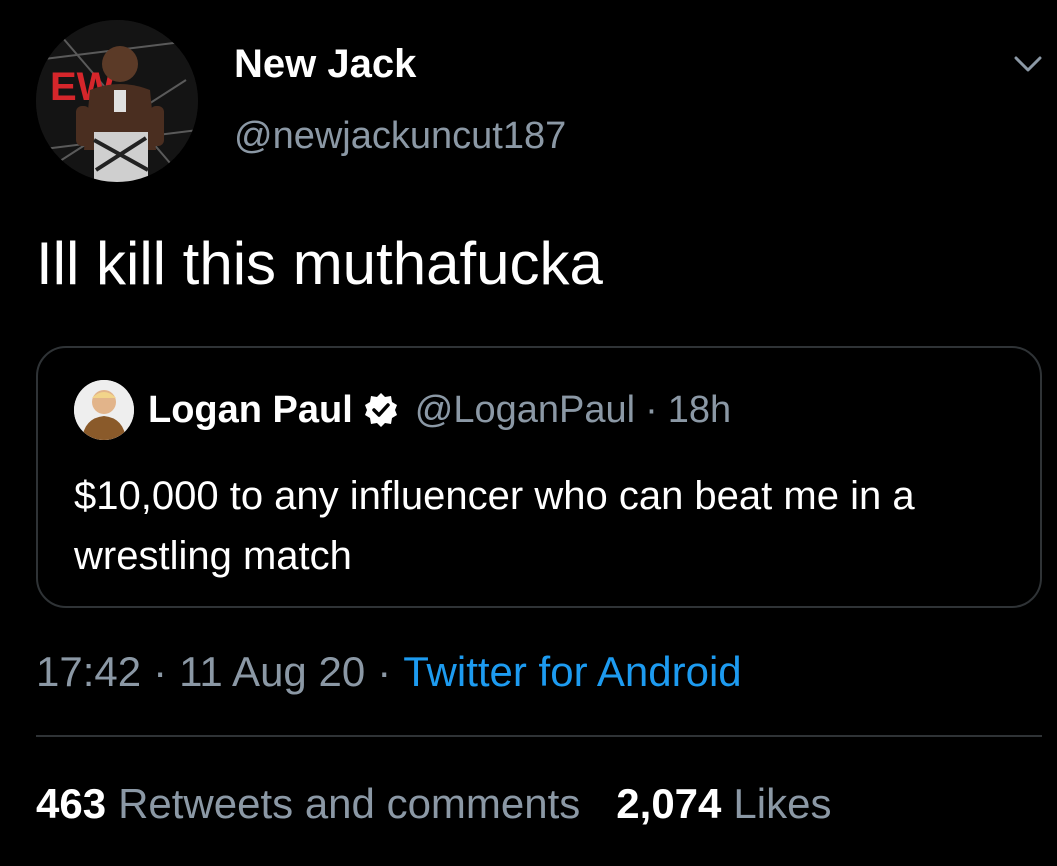 The width and height of the screenshot is (1057, 866). Describe the element at coordinates (539, 736) in the screenshot. I see `divider` at that location.